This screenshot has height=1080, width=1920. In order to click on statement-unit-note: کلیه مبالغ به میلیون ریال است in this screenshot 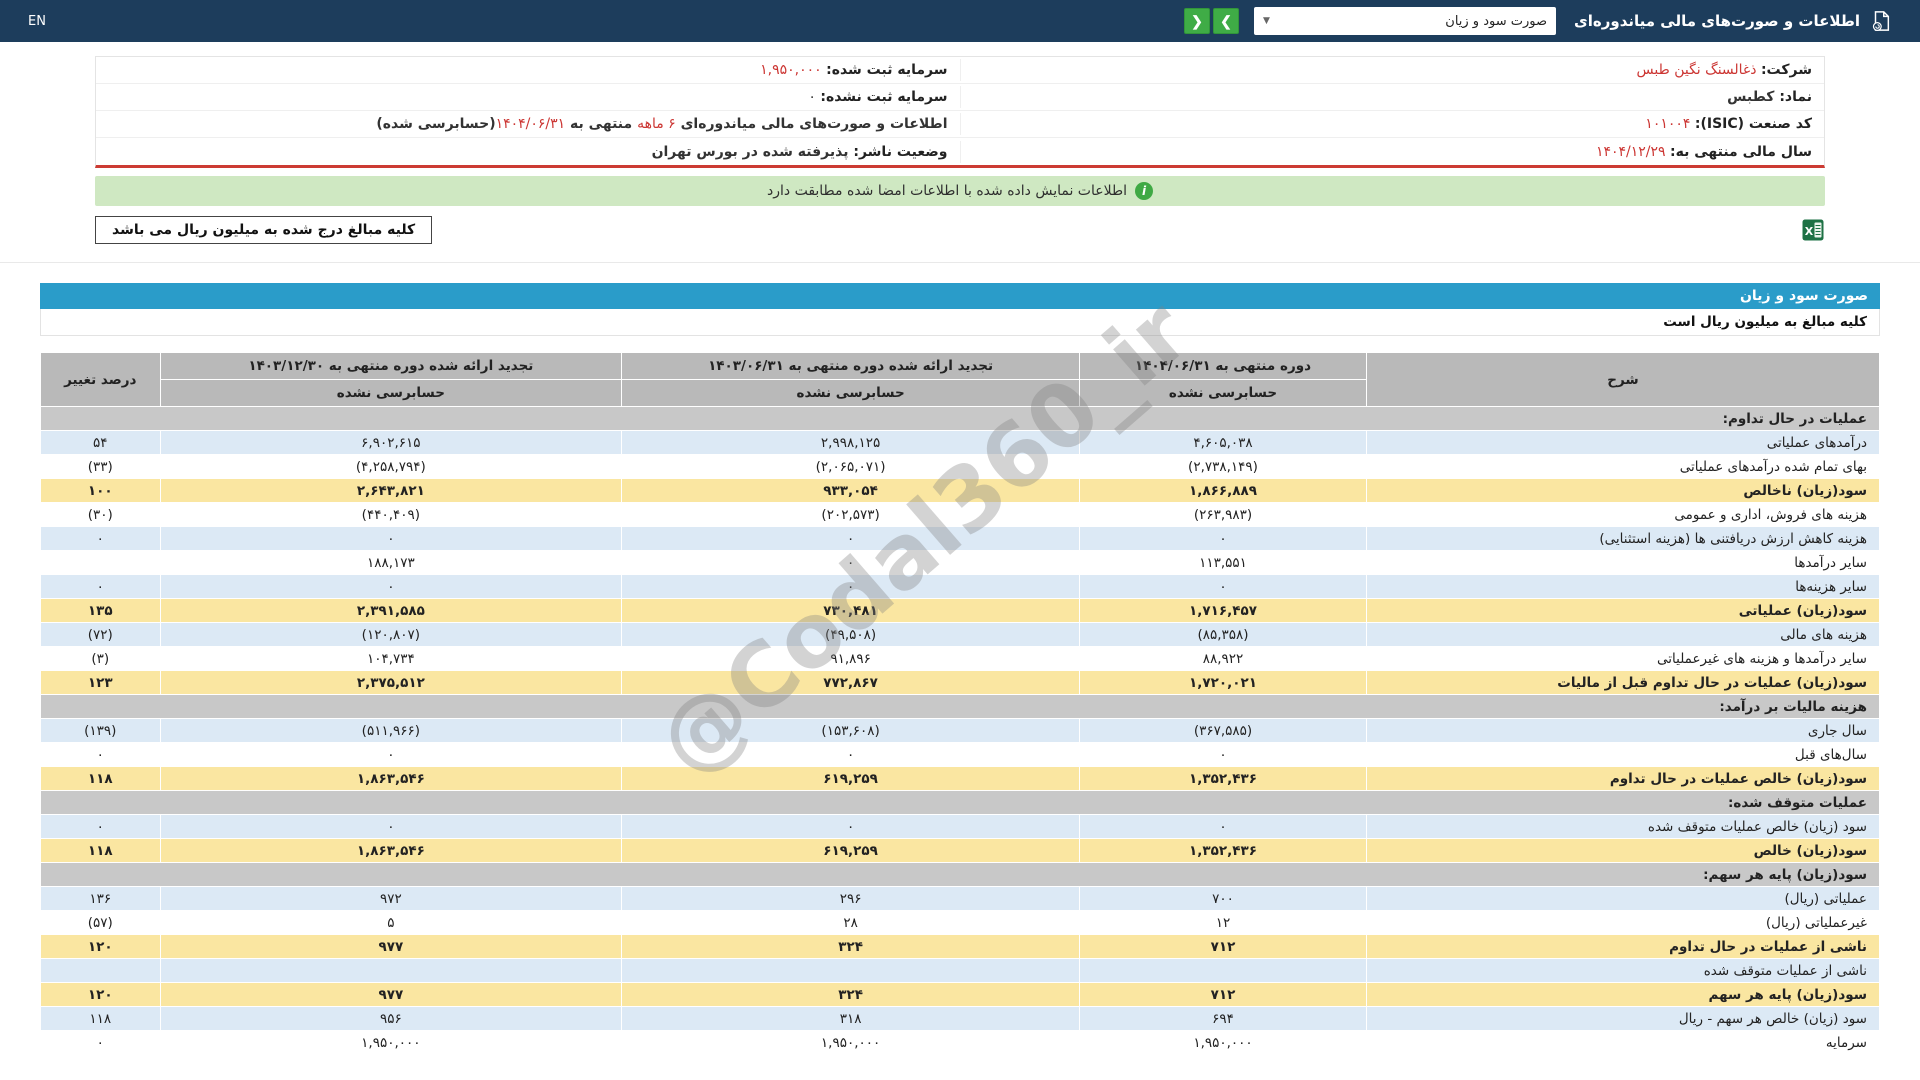, I will do `click(960, 322)`.